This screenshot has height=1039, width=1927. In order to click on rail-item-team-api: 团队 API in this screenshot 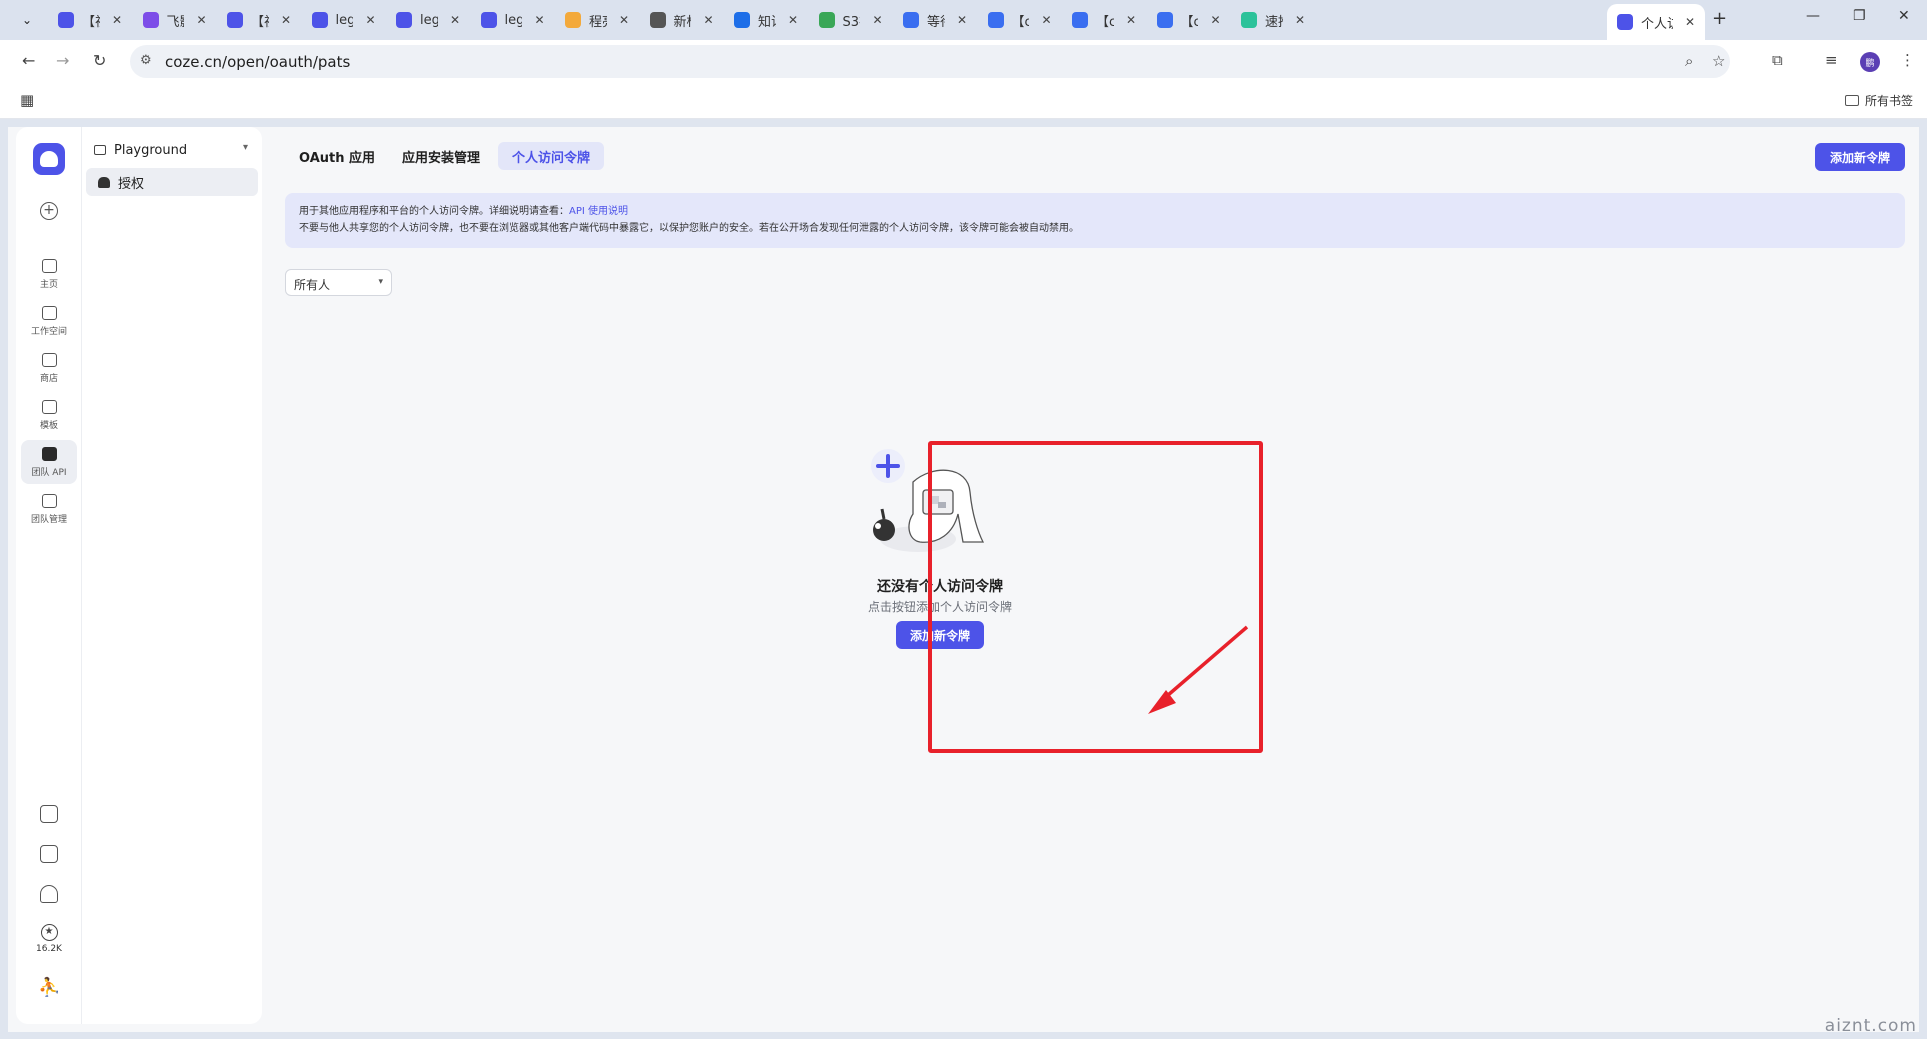, I will do `click(49, 462)`.